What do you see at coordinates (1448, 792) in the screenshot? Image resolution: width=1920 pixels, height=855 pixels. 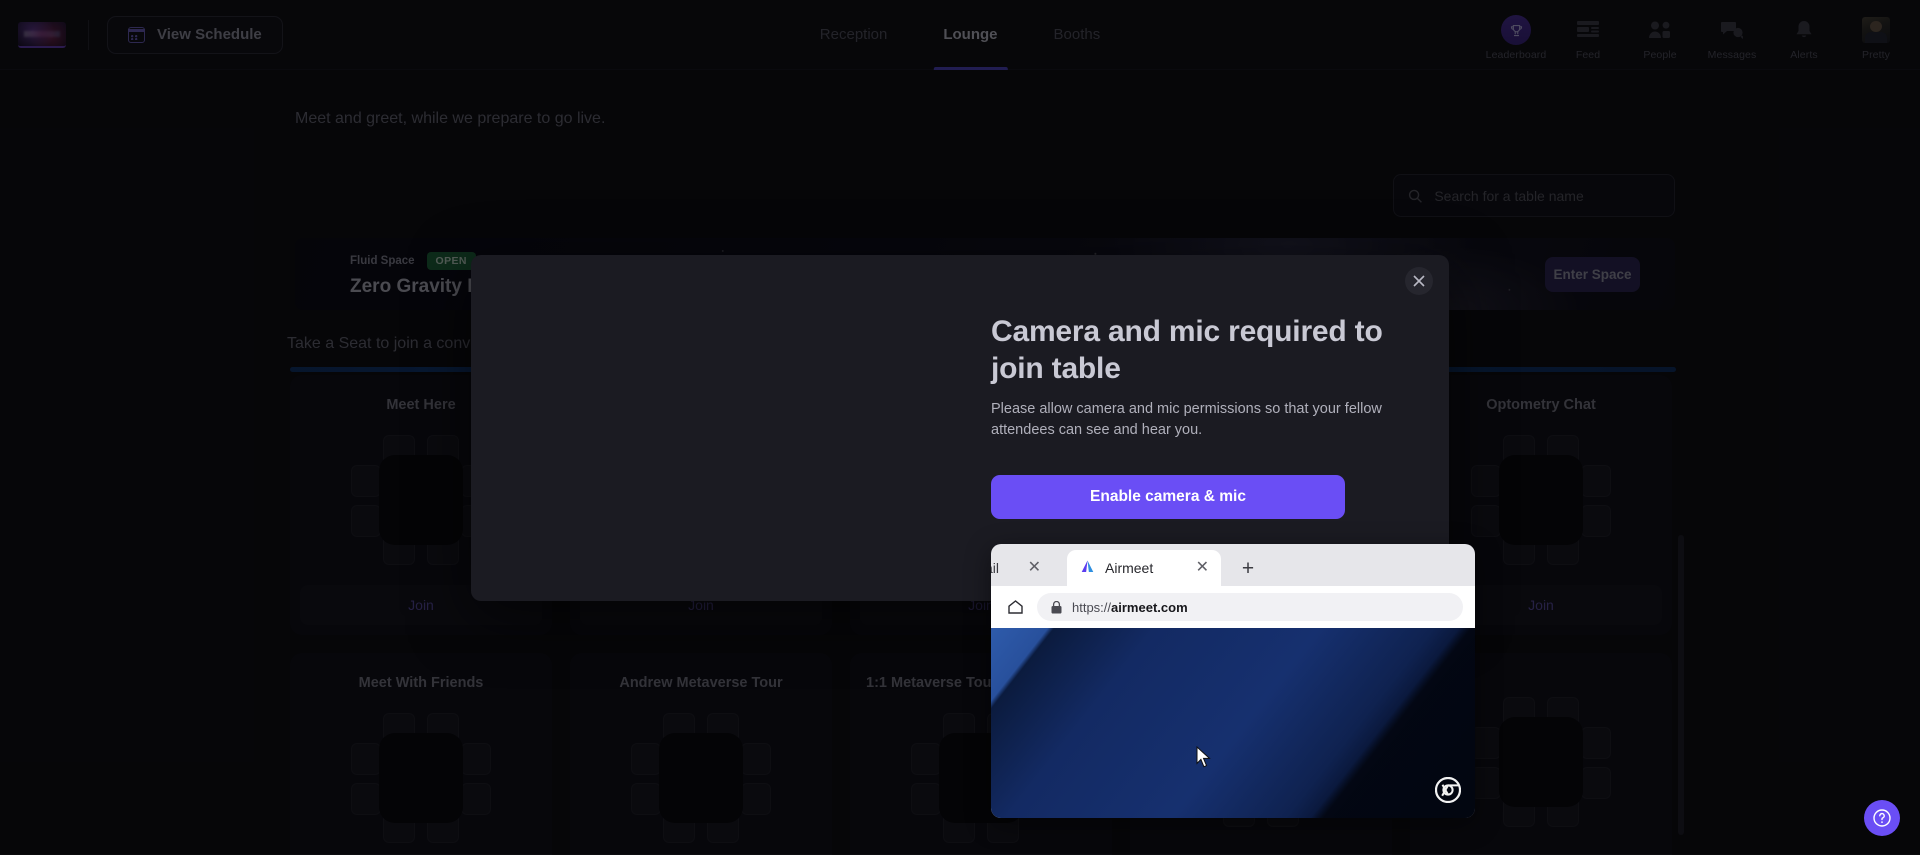 I see `chrome-logo` at bounding box center [1448, 792].